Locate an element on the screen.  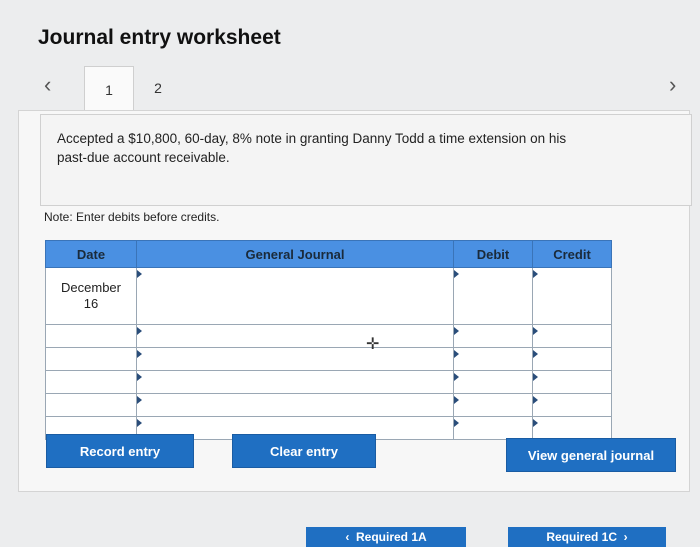
clear-entry-button: Clear entry is located at coordinates (304, 451).